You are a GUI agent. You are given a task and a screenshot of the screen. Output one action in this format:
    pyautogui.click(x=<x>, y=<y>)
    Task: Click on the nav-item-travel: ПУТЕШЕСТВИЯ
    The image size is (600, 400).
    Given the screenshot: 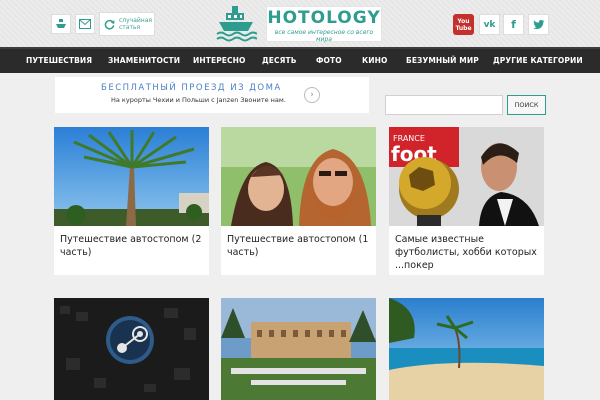 What is the action you would take?
    pyautogui.click(x=59, y=60)
    